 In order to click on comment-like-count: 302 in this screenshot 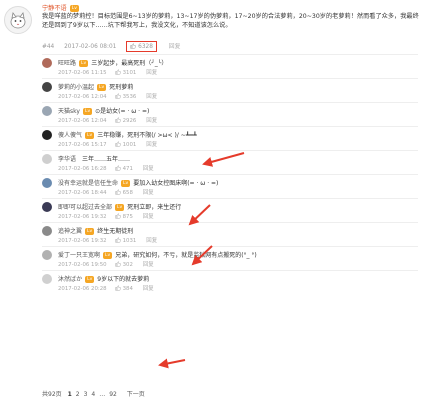, I will do `click(127, 265)`.